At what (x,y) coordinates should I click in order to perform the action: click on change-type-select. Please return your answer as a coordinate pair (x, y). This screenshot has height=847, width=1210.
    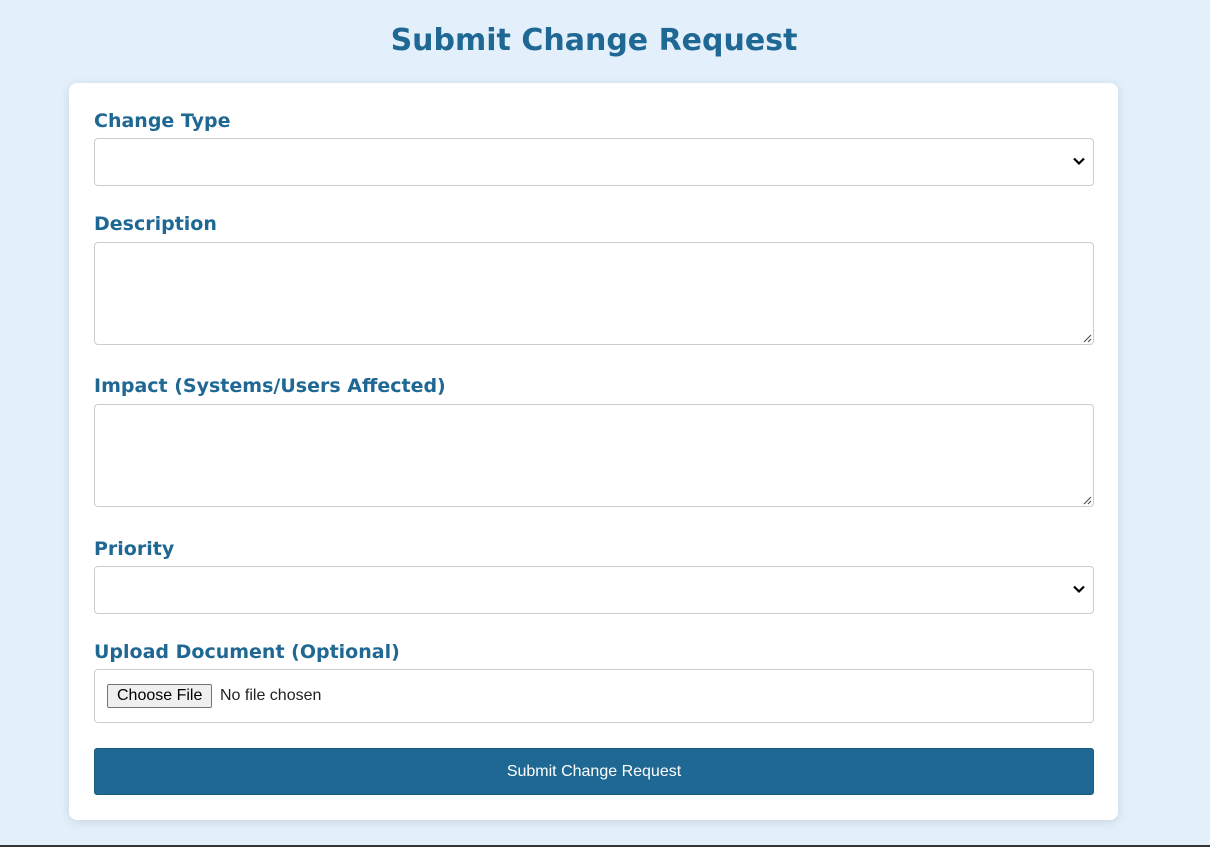
    Looking at the image, I should click on (594, 162).